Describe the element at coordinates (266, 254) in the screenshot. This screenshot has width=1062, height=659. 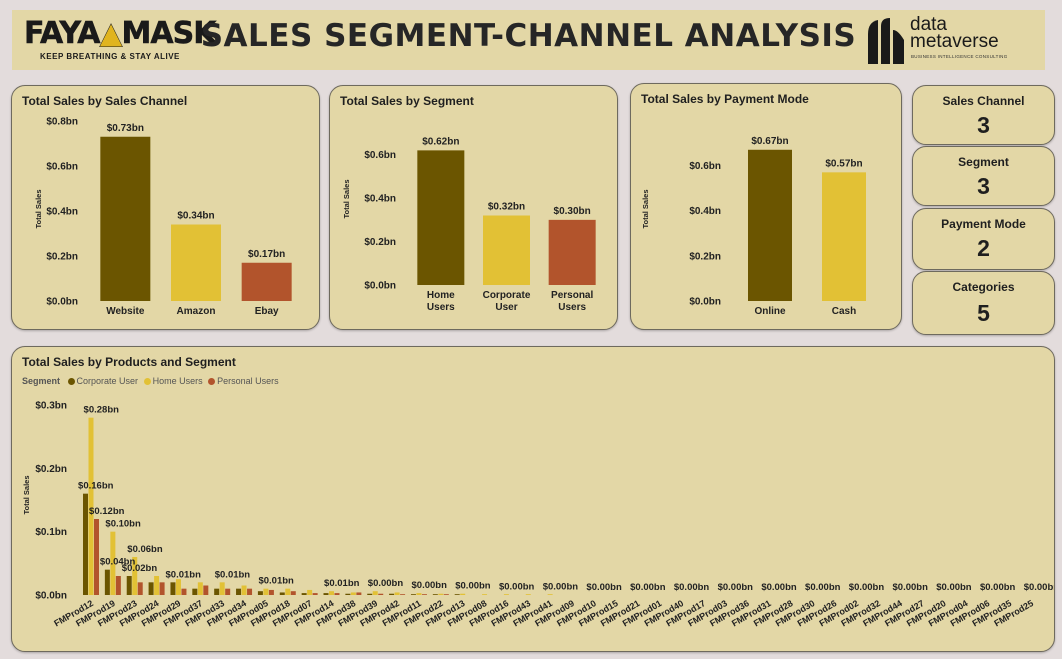
I see `data-label: $0.17bn` at that location.